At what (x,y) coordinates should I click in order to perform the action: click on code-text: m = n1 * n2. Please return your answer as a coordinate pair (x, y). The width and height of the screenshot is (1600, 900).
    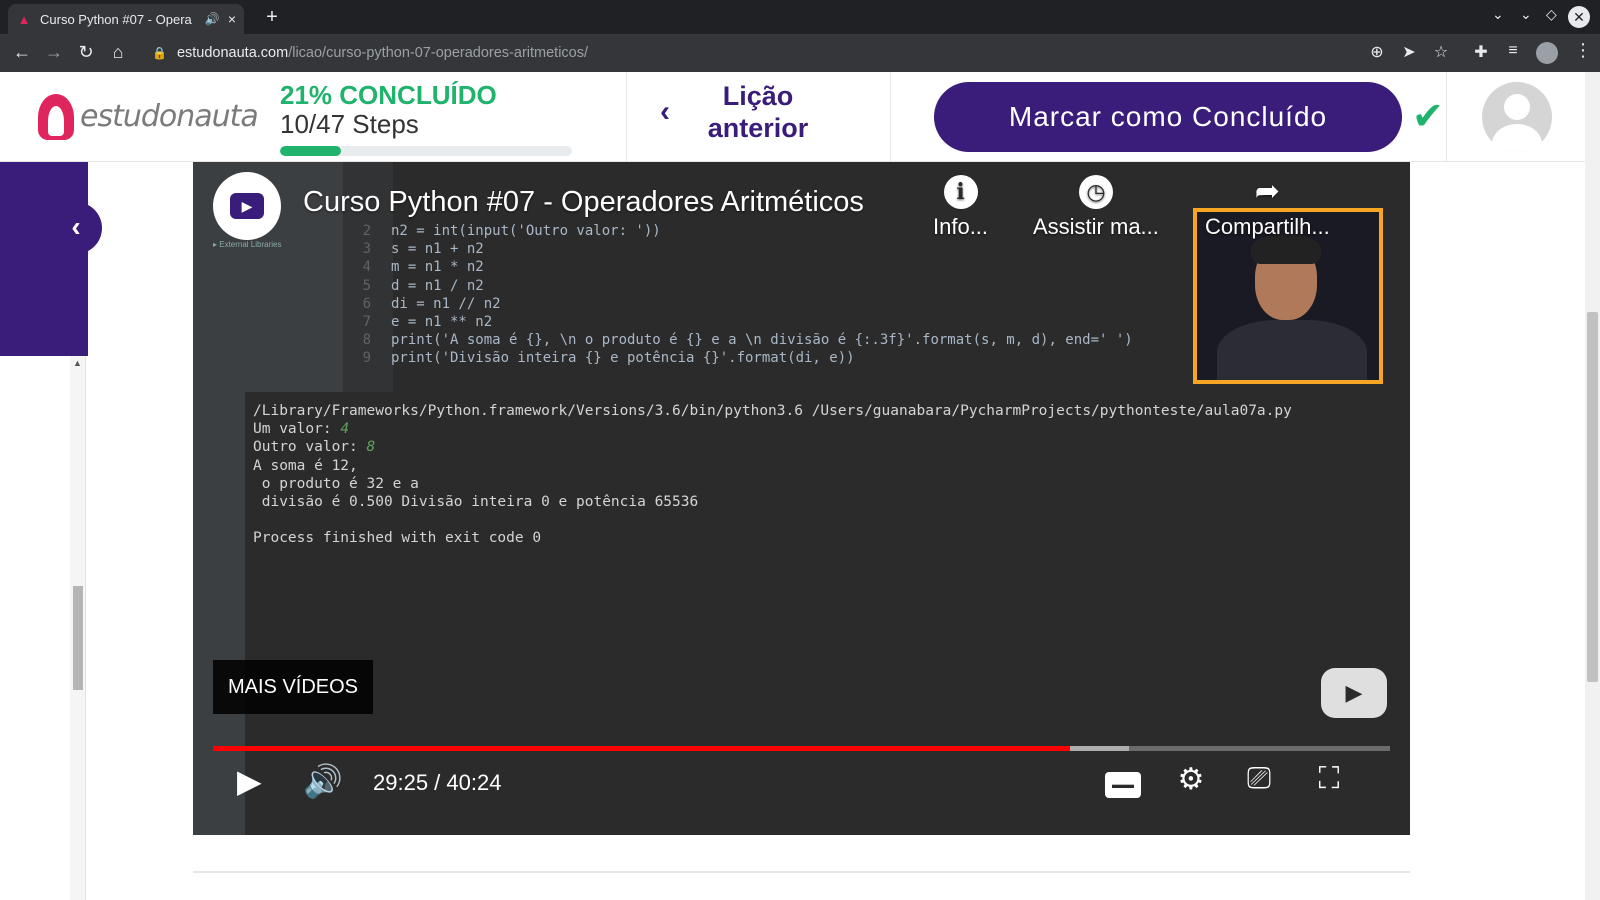
    Looking at the image, I should click on (437, 267).